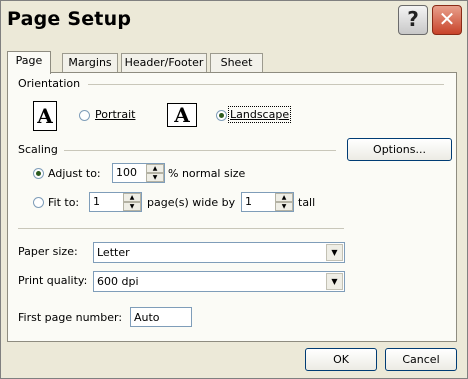 This screenshot has width=468, height=379. I want to click on tab-margins: Margins, so click(90, 63).